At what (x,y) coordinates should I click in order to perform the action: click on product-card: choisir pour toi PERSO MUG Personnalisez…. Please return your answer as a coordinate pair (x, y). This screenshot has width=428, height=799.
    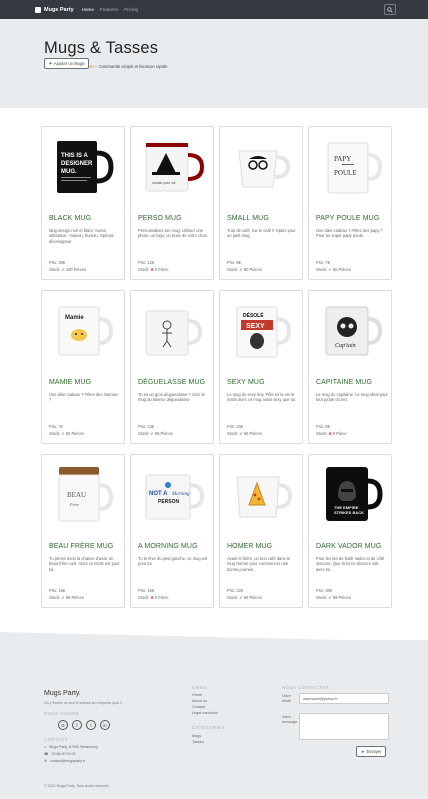
    Looking at the image, I should click on (172, 203).